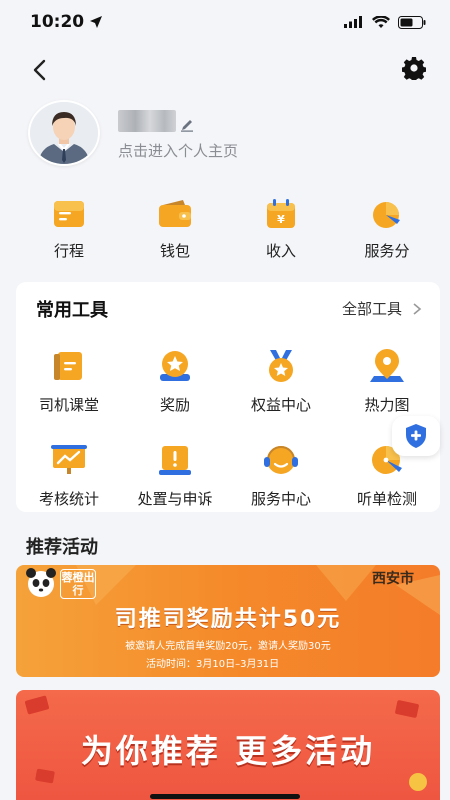 This screenshot has height=800, width=450. What do you see at coordinates (228, 646) in the screenshot?
I see `banner-description: 被邀请人完成首单奖励20元，邀请人奖励30元` at bounding box center [228, 646].